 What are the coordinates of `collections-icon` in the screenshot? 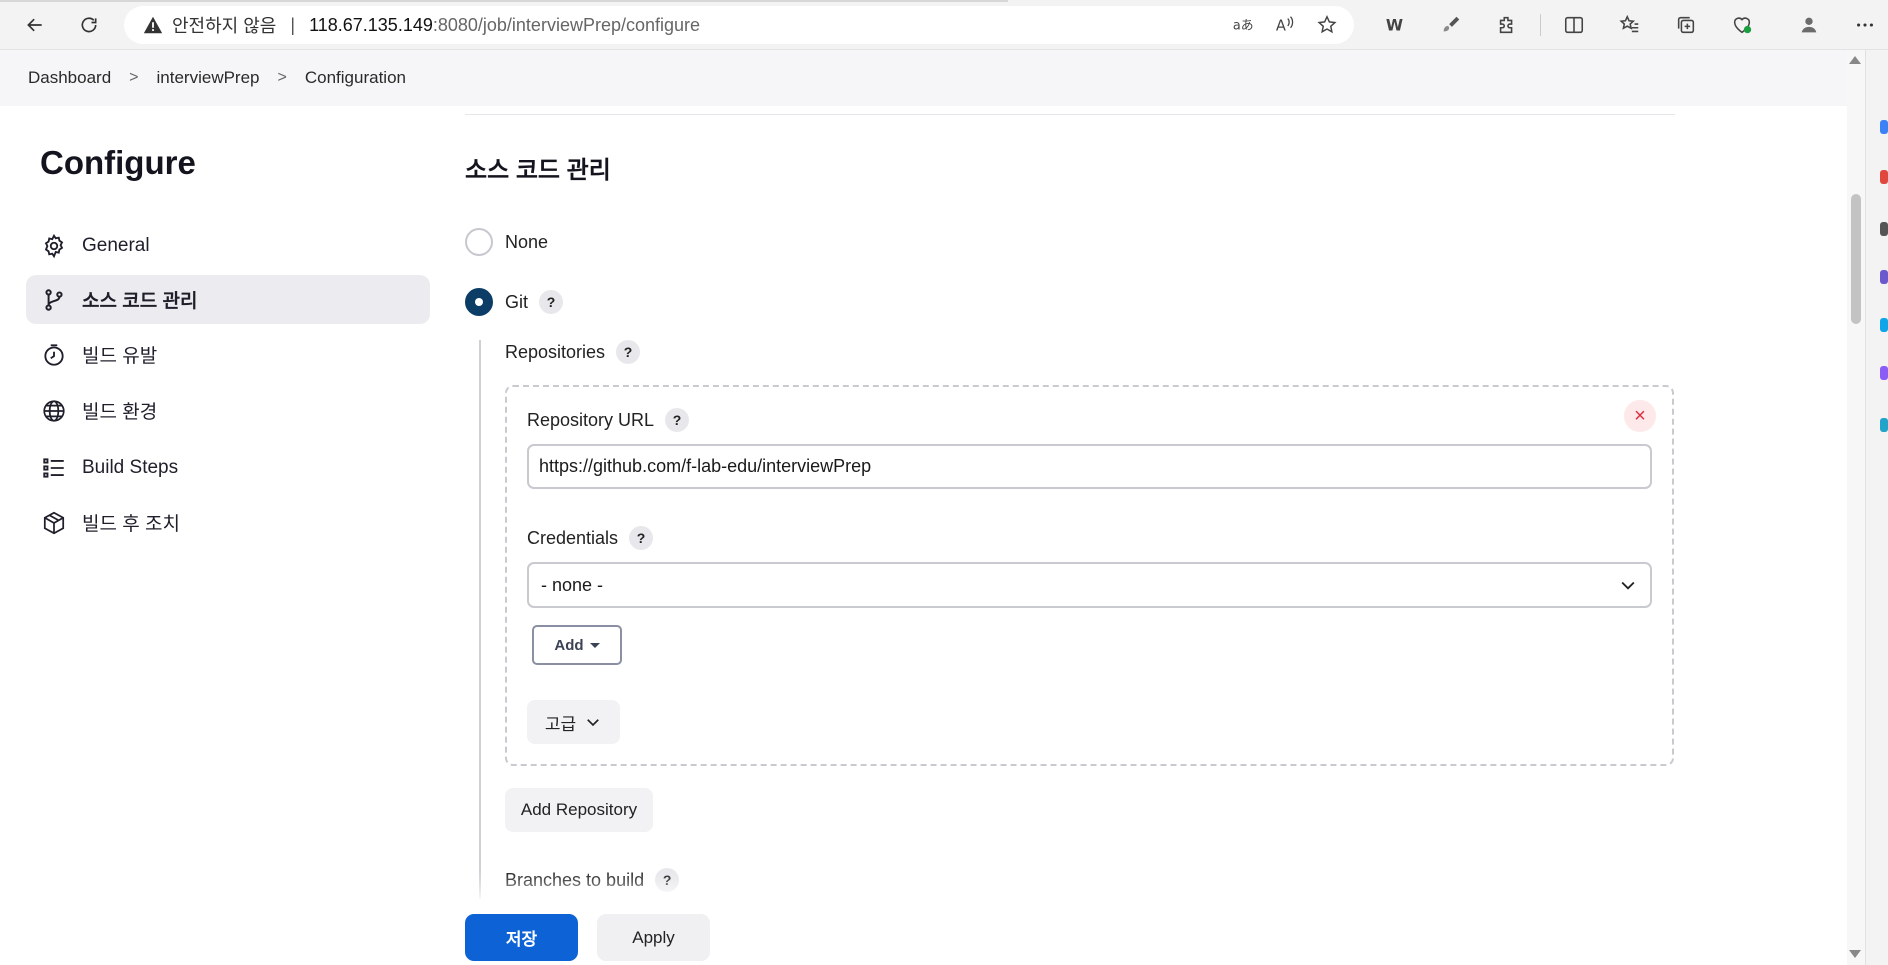 It's located at (1686, 25).